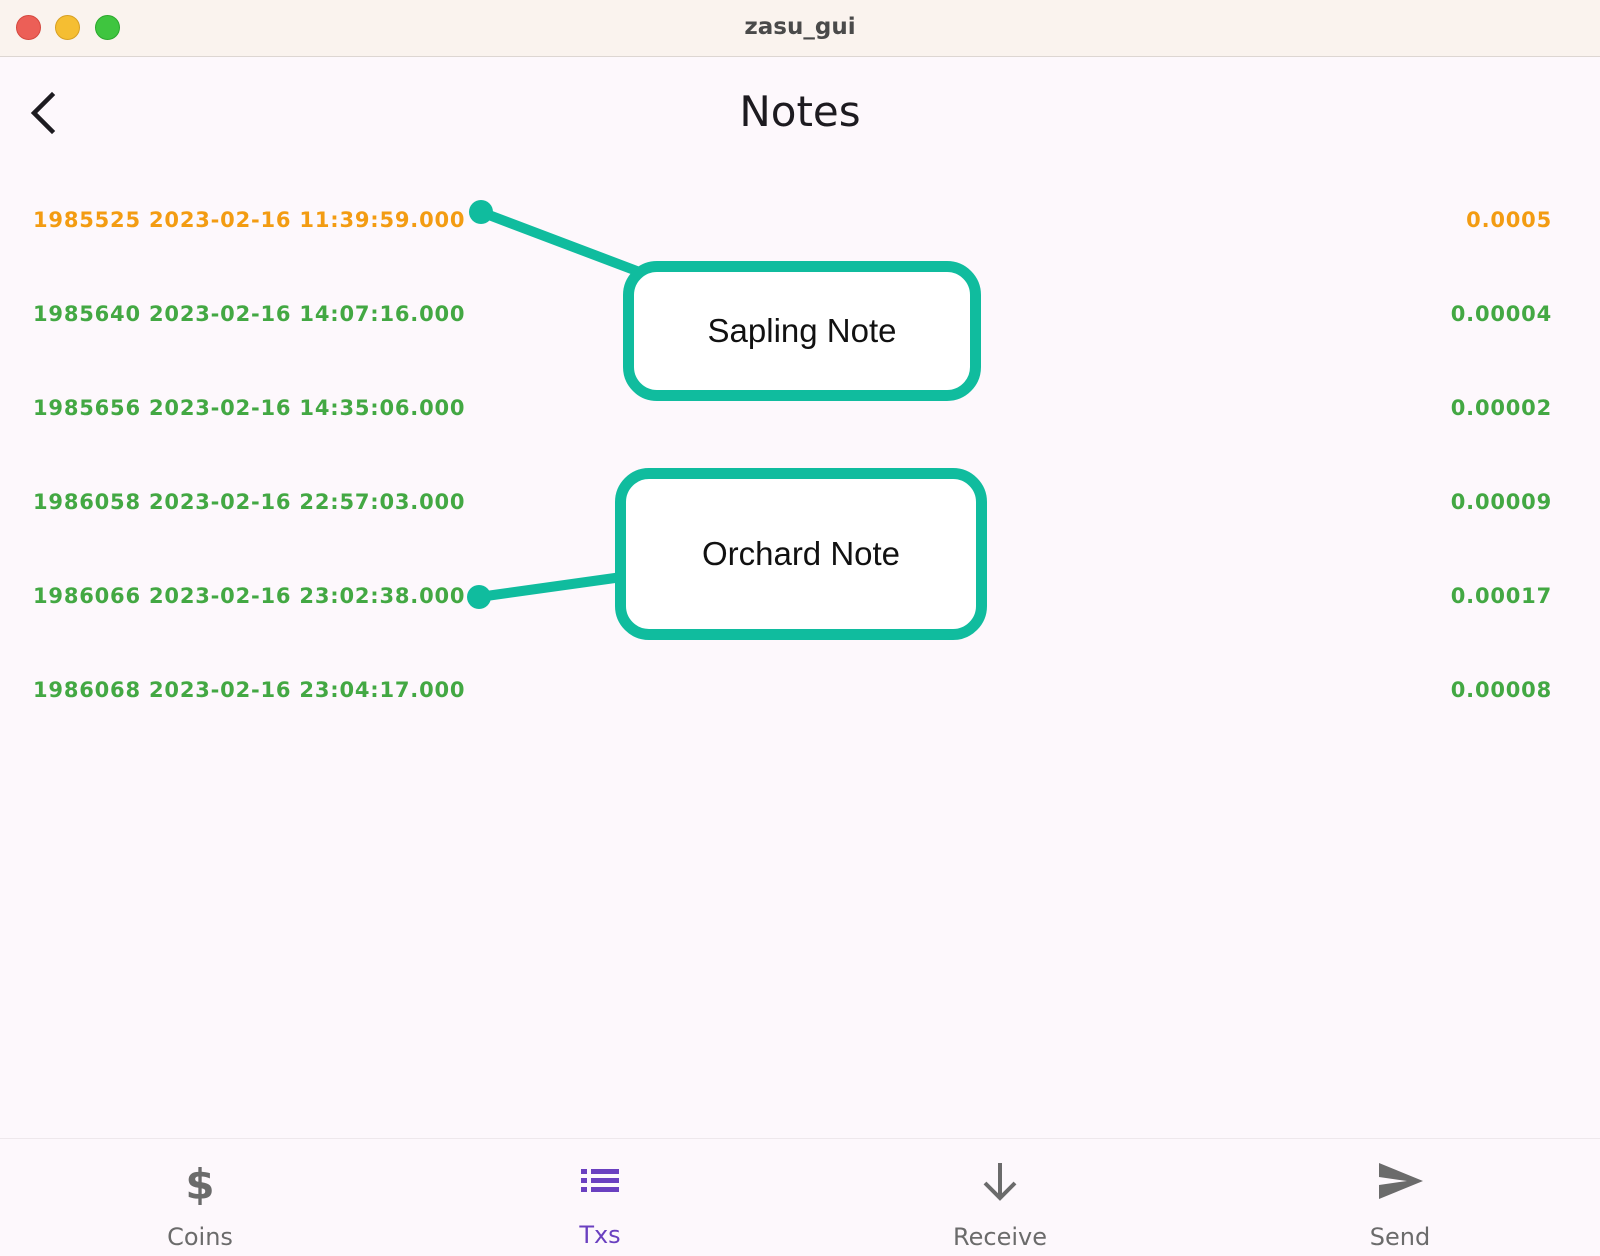 This screenshot has height=1256, width=1600. I want to click on sapling-note-callout: Sapling Note, so click(802, 331).